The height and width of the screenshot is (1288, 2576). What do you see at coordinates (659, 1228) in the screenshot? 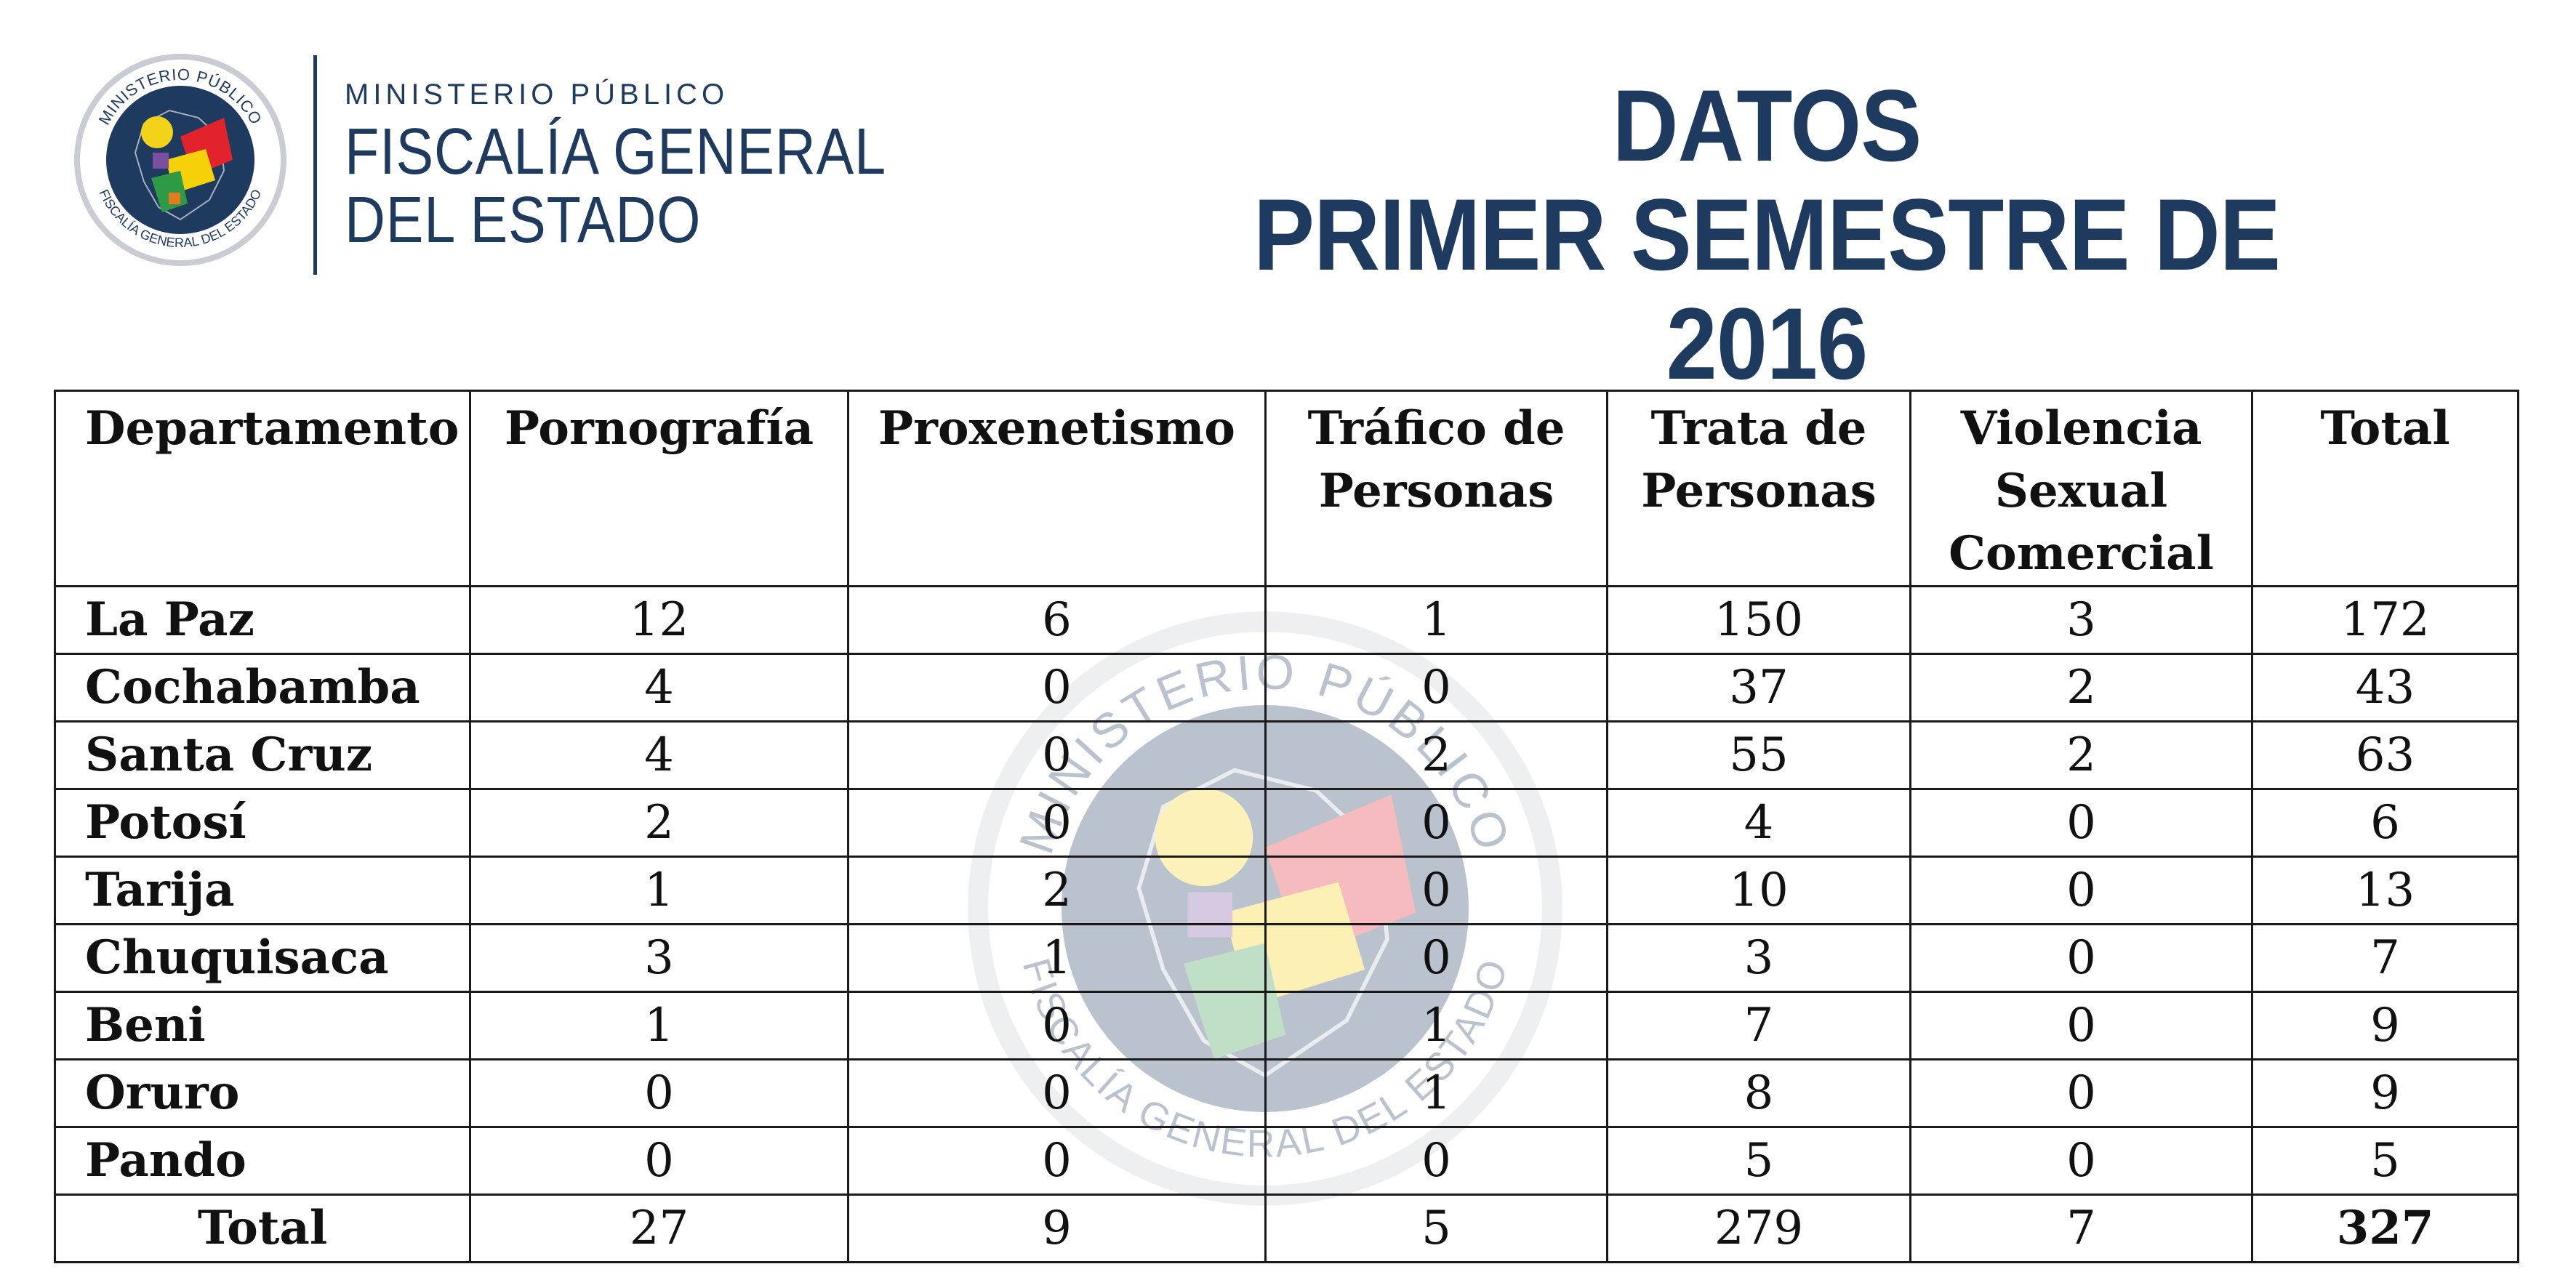
I see `column-total-cell: 27` at bounding box center [659, 1228].